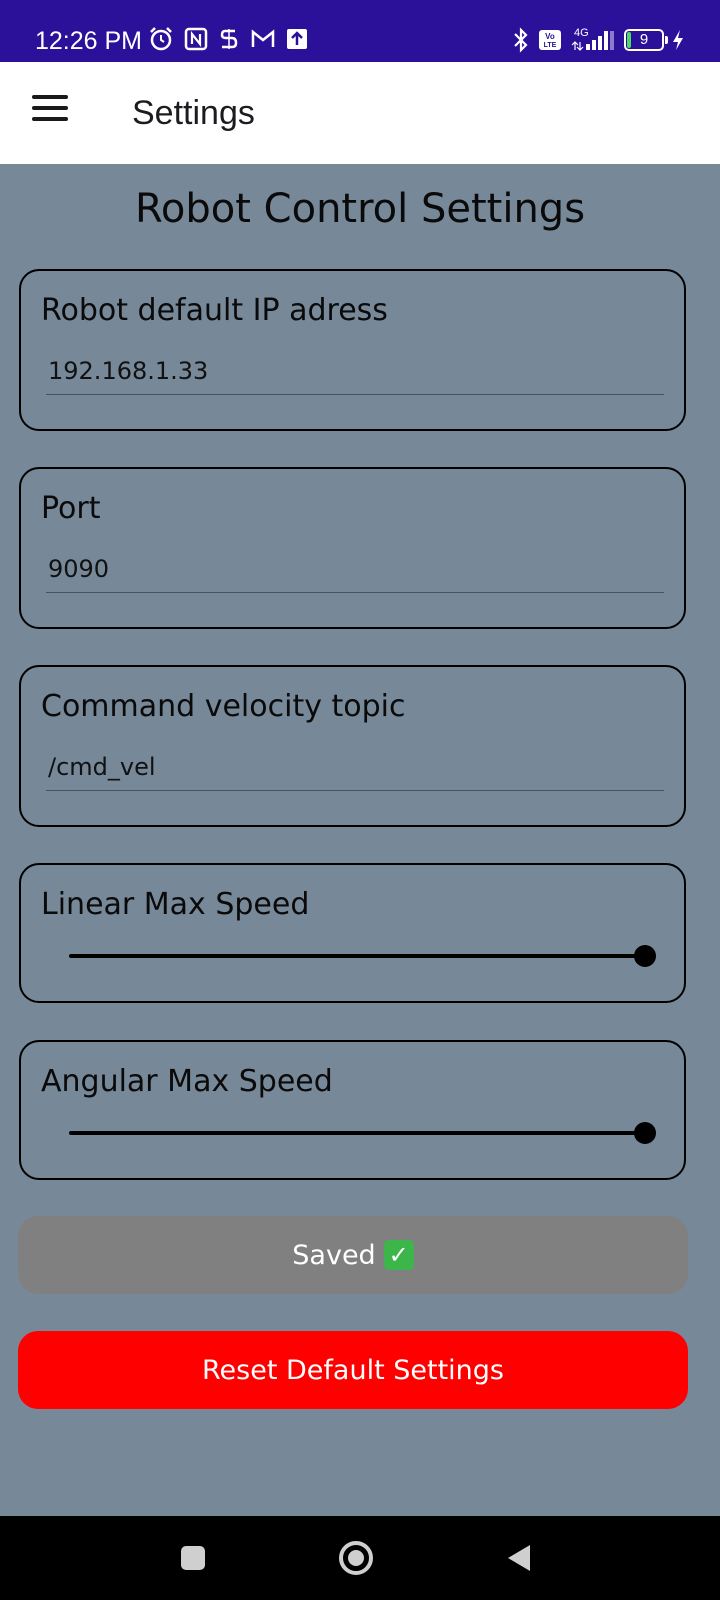  I want to click on hamburger-menu-icon, so click(50, 110).